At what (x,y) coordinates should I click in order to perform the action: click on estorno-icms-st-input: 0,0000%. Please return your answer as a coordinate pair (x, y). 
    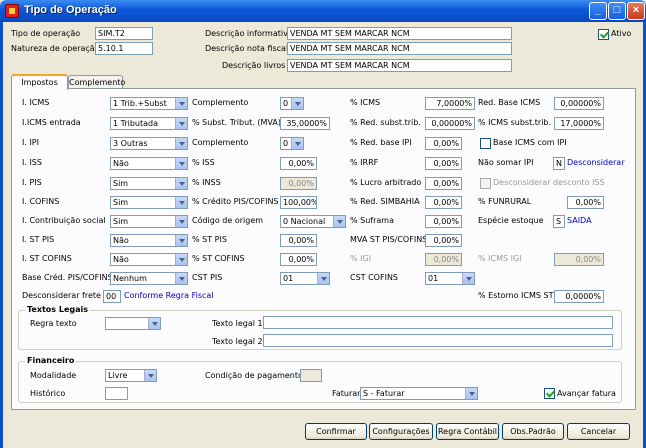
    Looking at the image, I should click on (579, 296).